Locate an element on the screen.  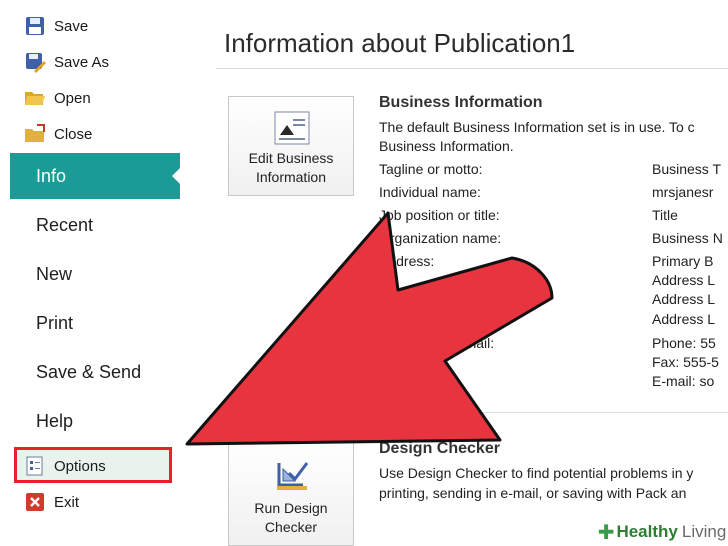
nav-save-send: Save & Send is located at coordinates (95, 372).